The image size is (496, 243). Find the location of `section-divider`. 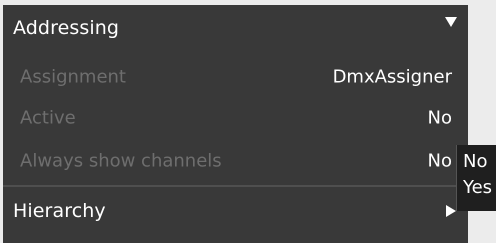

section-divider is located at coordinates (235, 186).